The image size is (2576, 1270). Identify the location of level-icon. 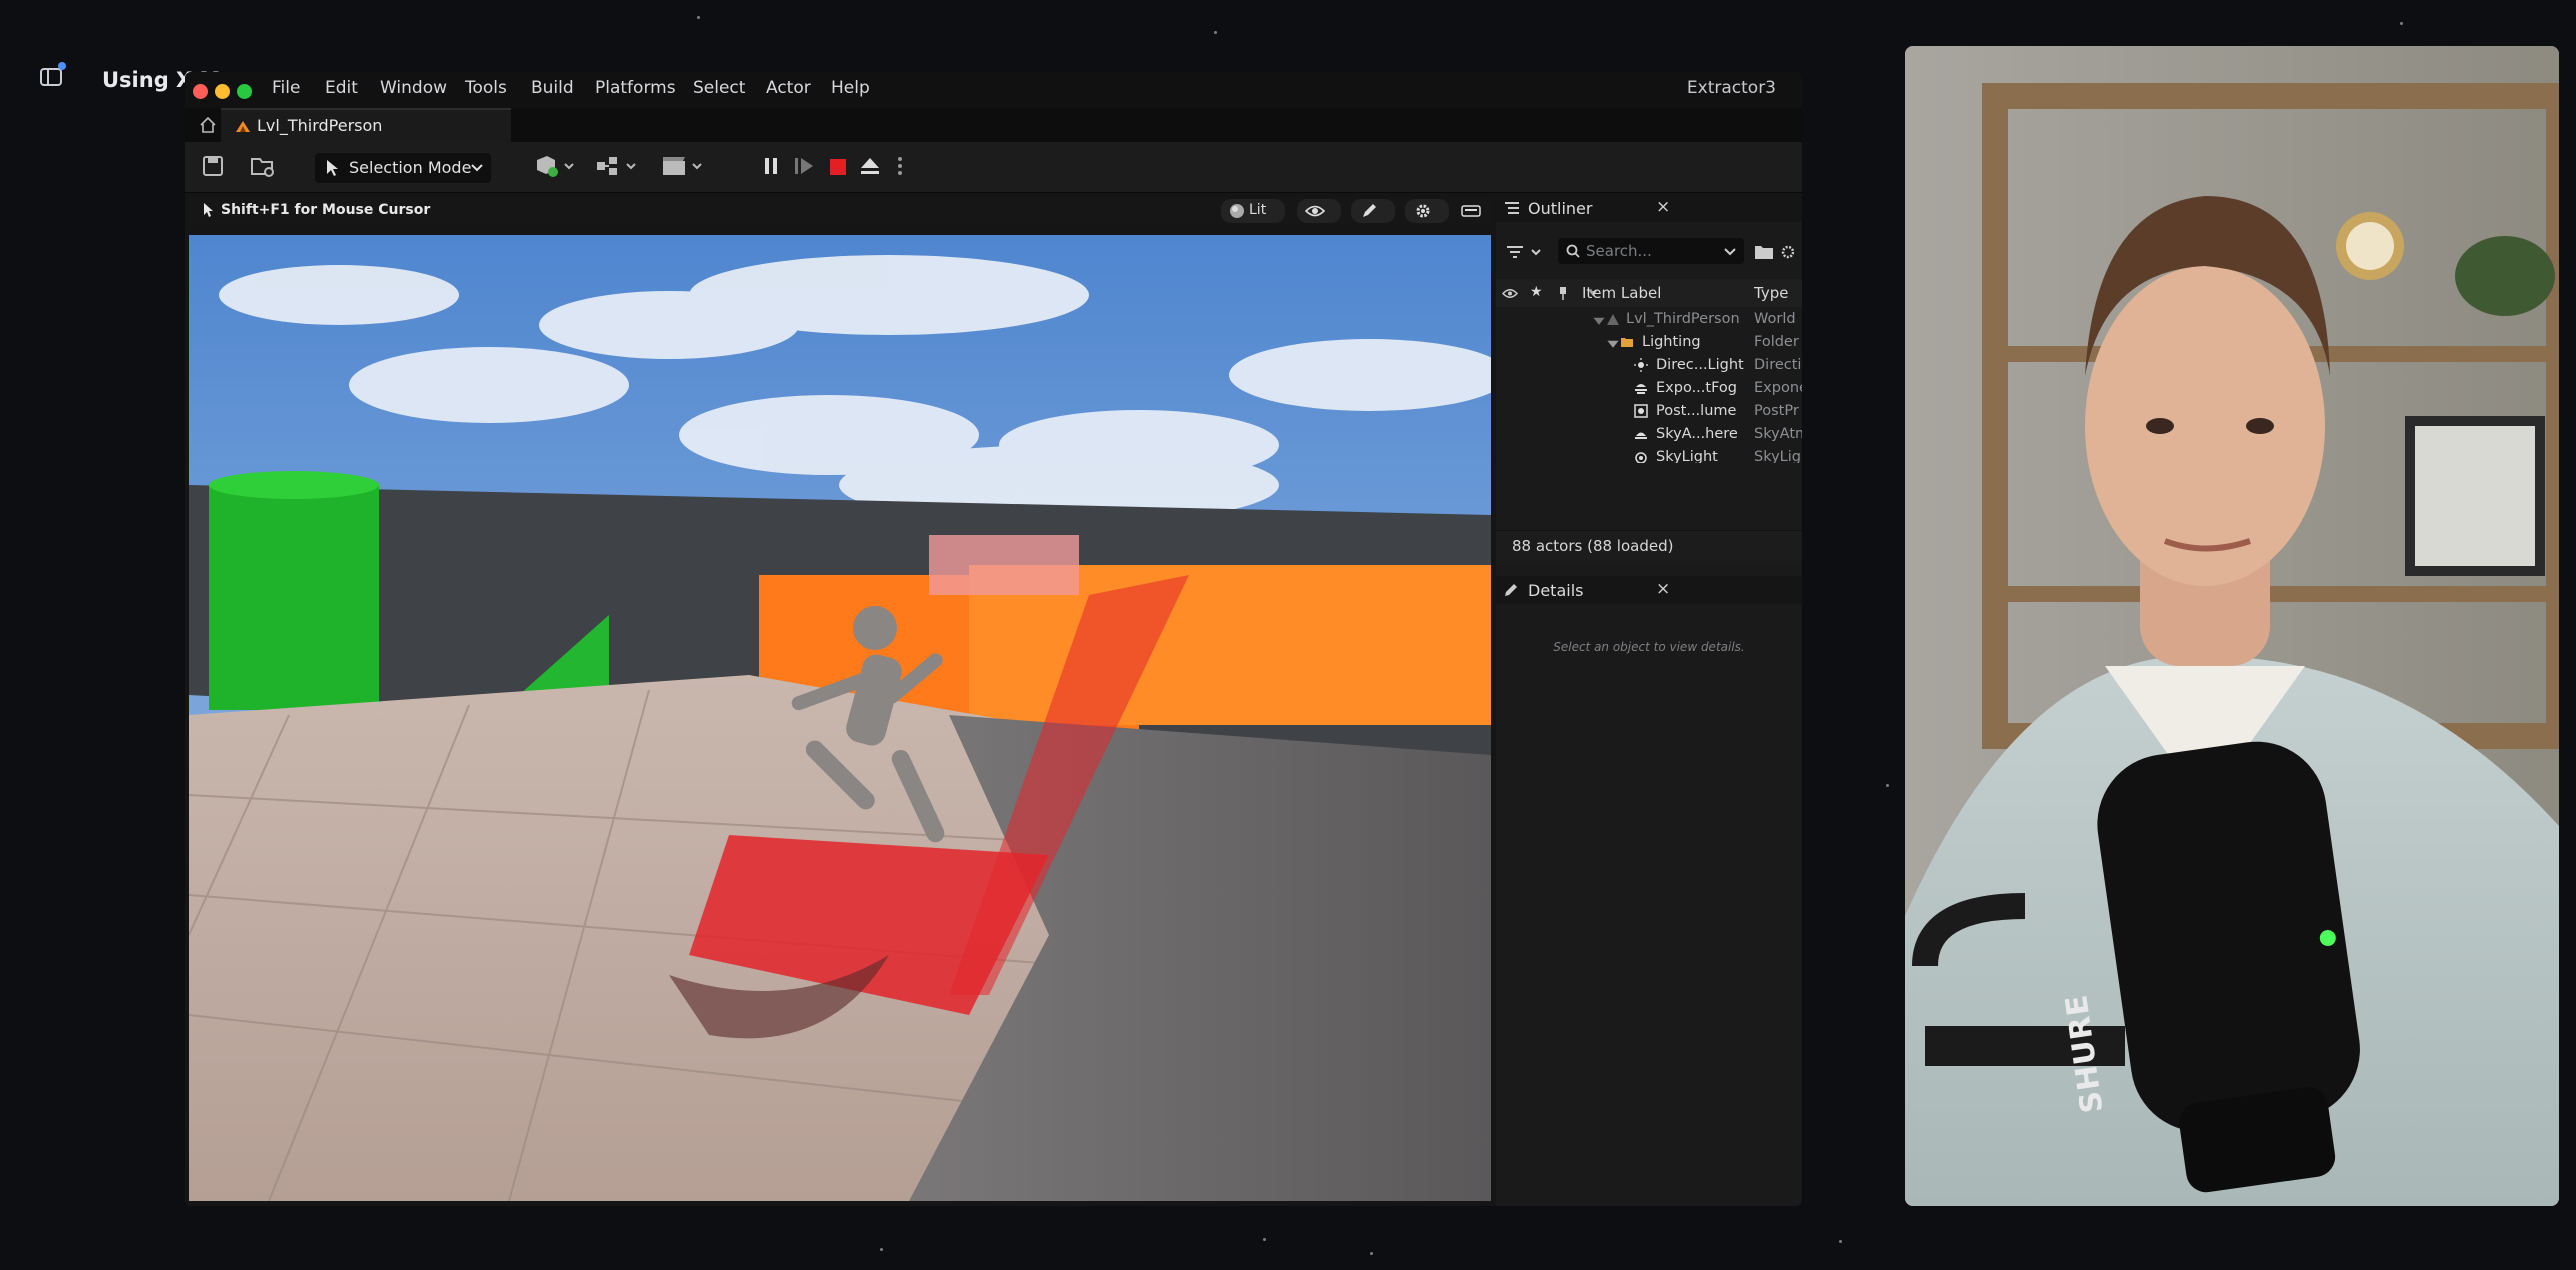
(243, 126).